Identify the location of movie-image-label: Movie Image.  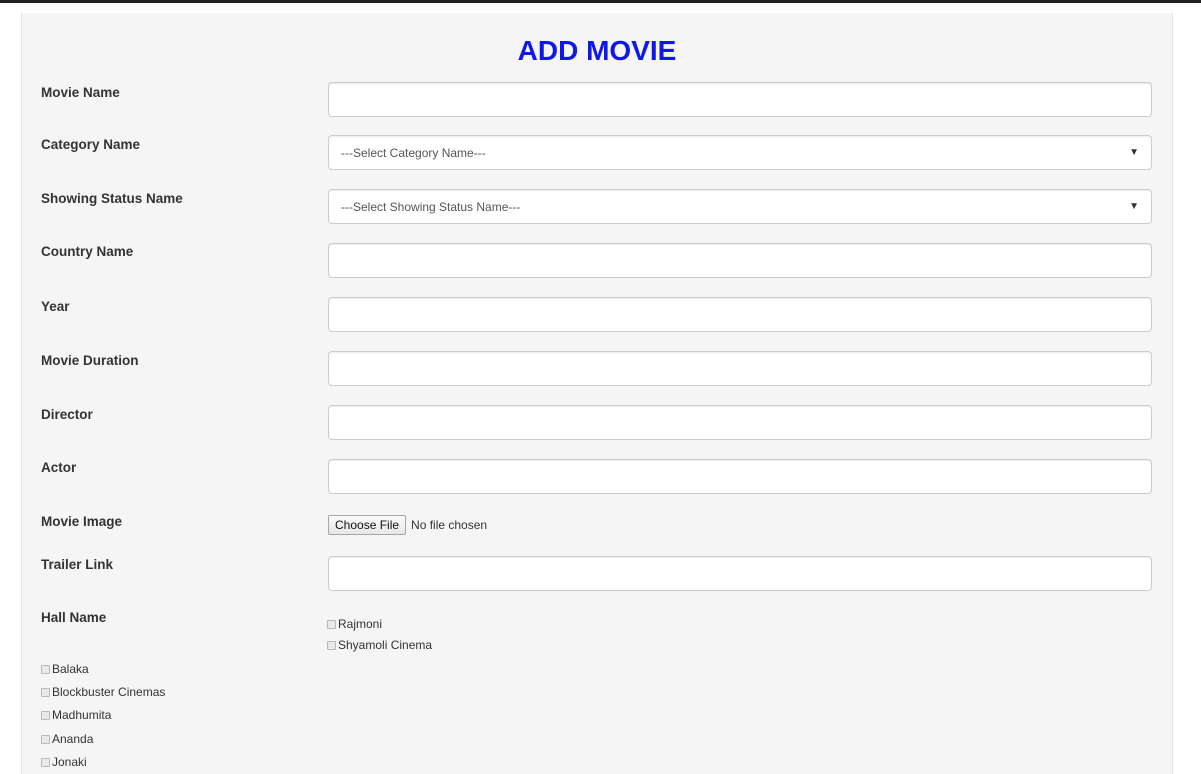
(82, 521).